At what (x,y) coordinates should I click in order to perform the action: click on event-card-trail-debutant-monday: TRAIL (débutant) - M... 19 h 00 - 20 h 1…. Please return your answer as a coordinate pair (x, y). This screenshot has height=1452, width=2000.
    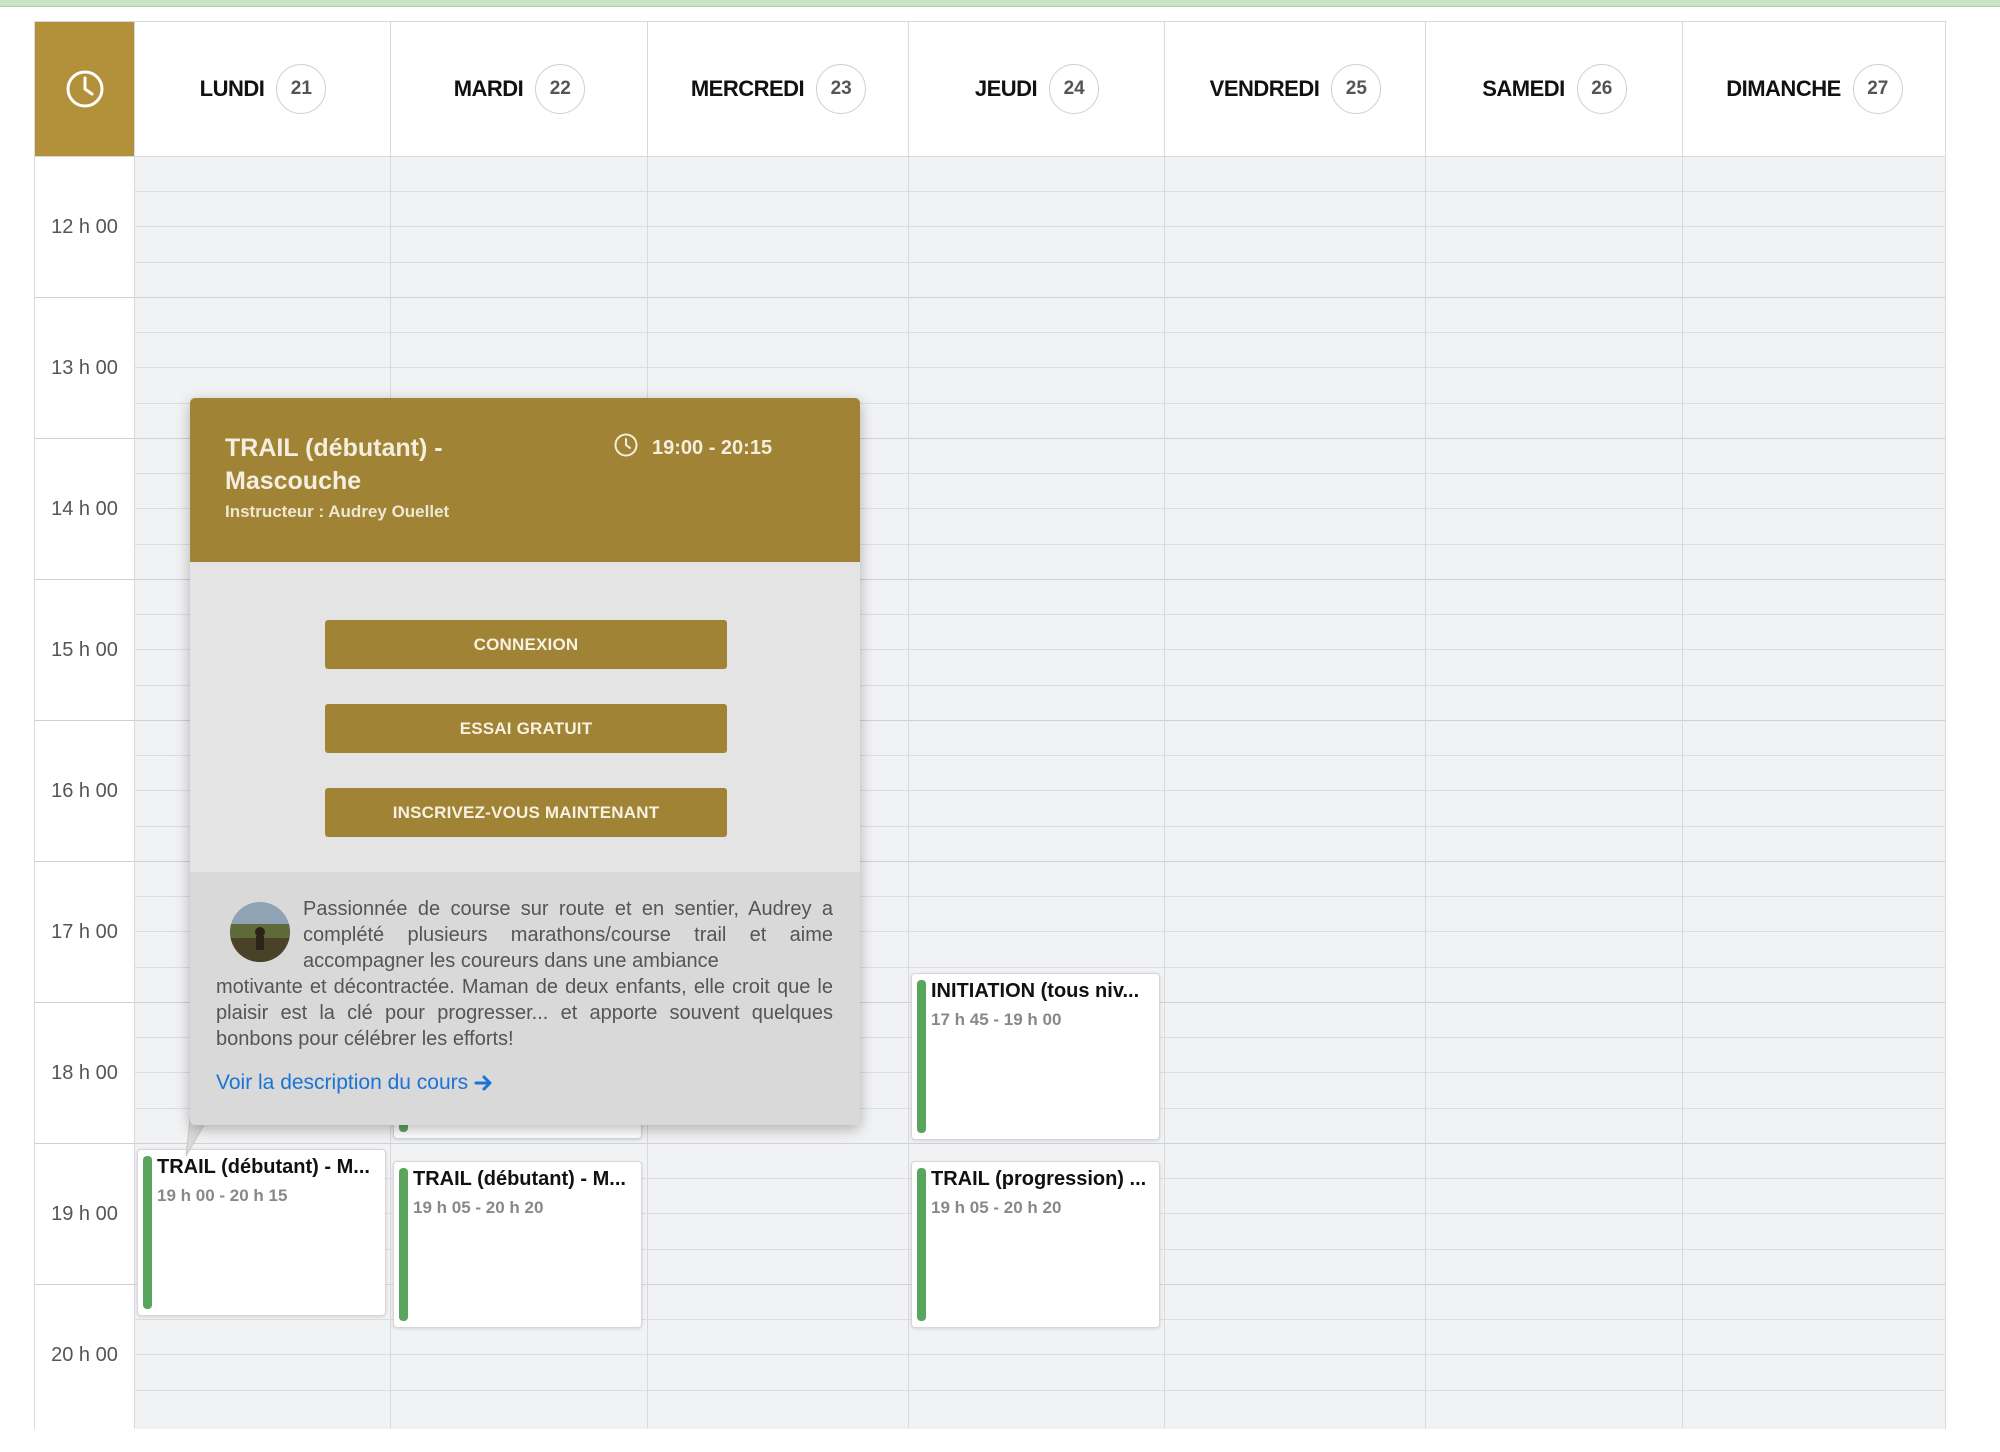
    Looking at the image, I should click on (261, 1232).